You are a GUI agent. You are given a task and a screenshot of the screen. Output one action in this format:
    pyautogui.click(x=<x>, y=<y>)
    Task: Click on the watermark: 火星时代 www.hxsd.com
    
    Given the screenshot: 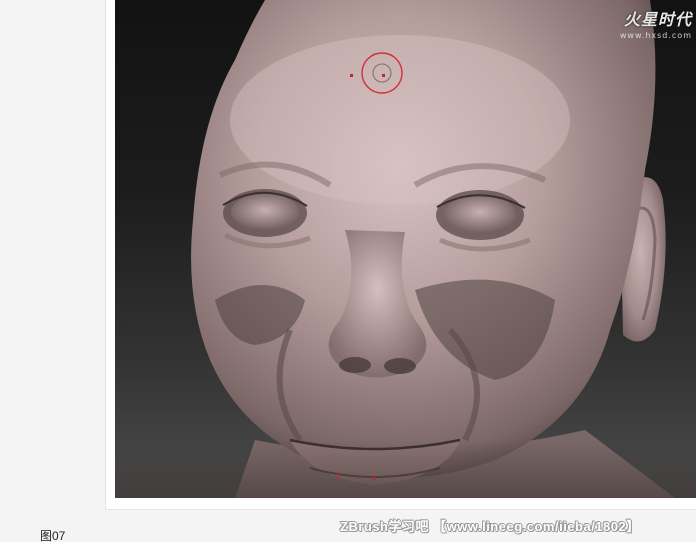 What is the action you would take?
    pyautogui.click(x=656, y=23)
    